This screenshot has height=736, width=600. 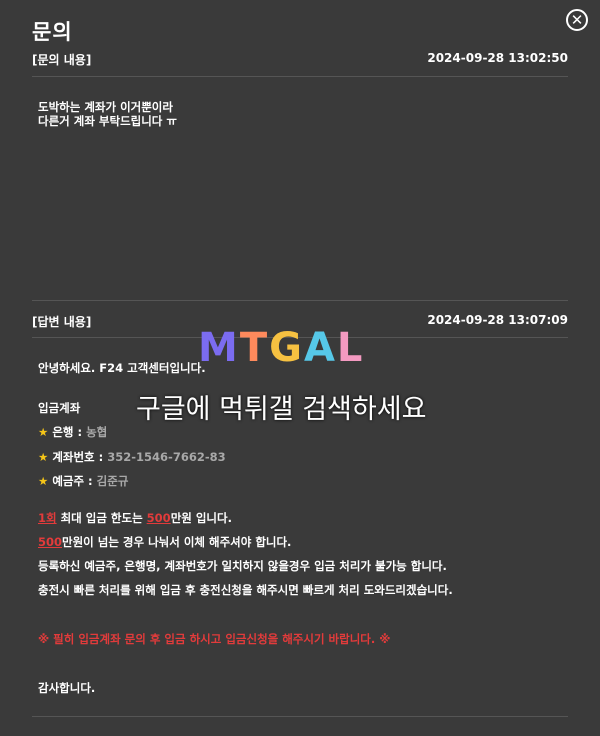 I want to click on answer-timestamp: 2024-09-28 13:07:09, so click(x=497, y=320).